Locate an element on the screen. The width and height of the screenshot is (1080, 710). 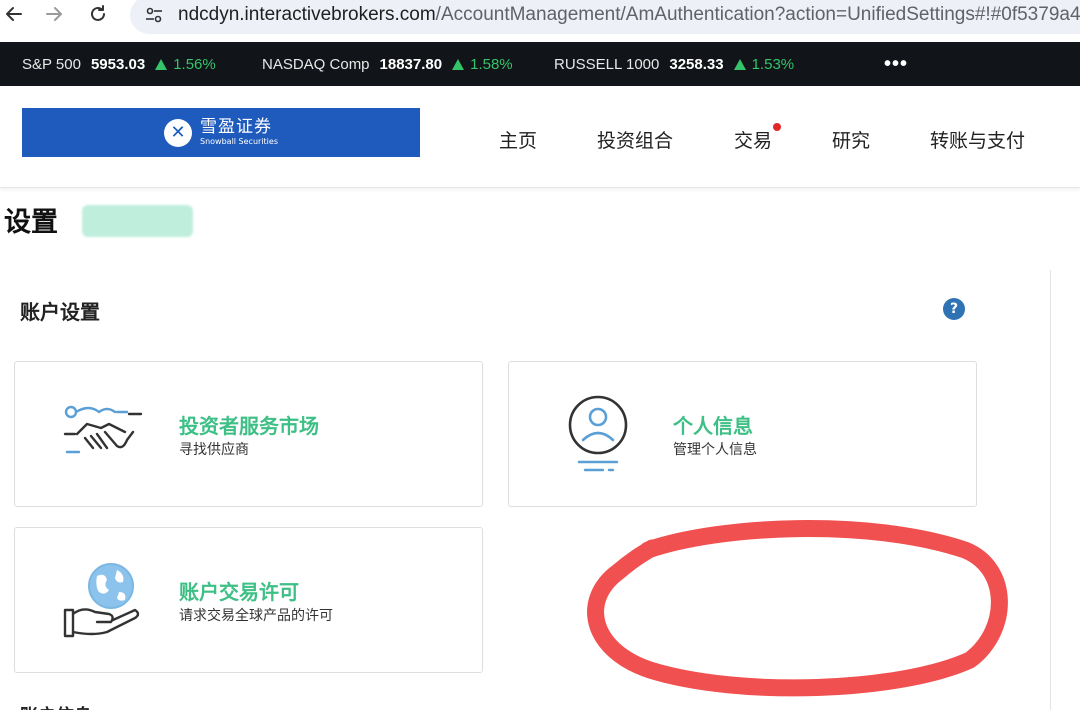
back-arrow-icon is located at coordinates (14, 14).